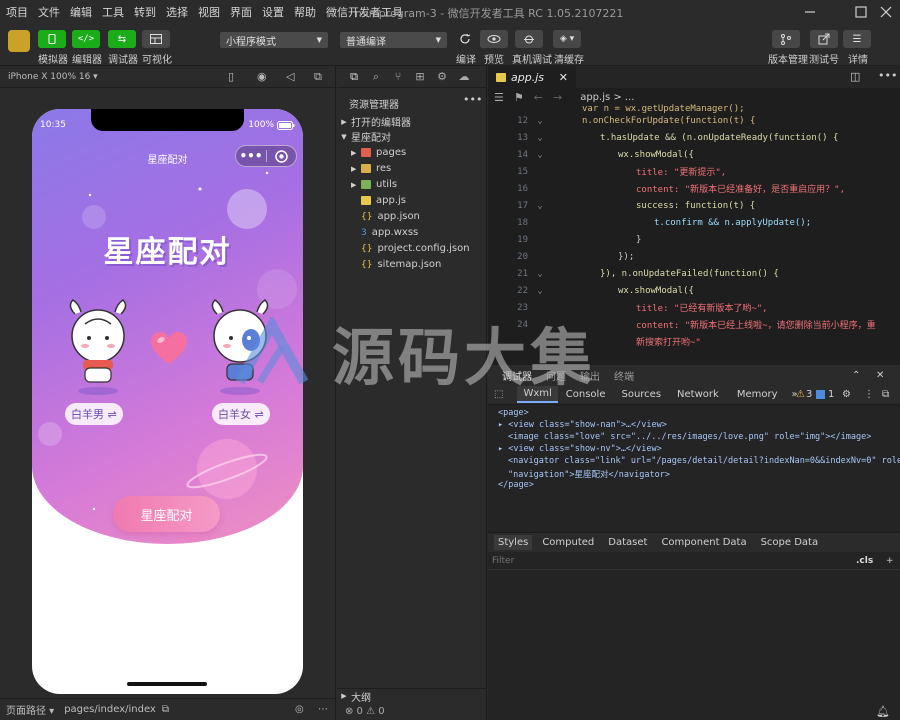 This screenshot has width=900, height=720. Describe the element at coordinates (86, 39) in the screenshot. I see `editor-toggle-button: </>` at that location.